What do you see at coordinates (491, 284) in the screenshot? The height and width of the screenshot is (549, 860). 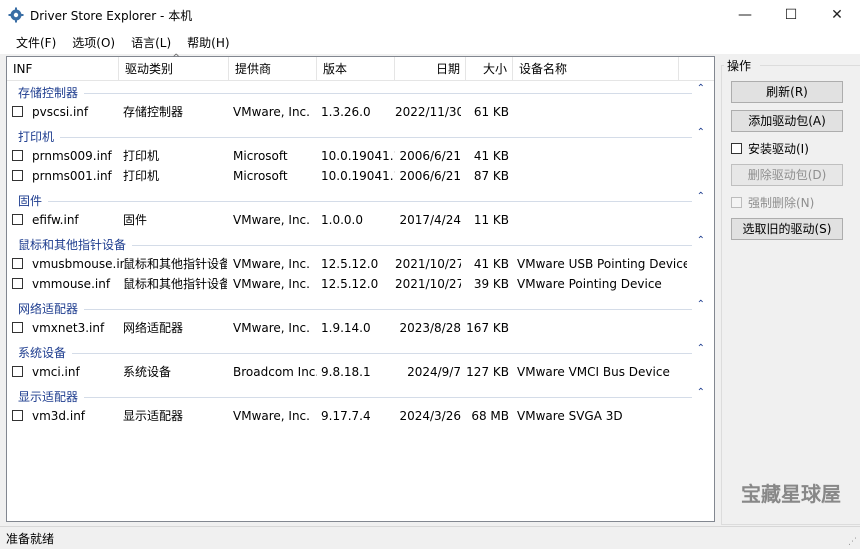 I see `cell-size: 39 KB` at bounding box center [491, 284].